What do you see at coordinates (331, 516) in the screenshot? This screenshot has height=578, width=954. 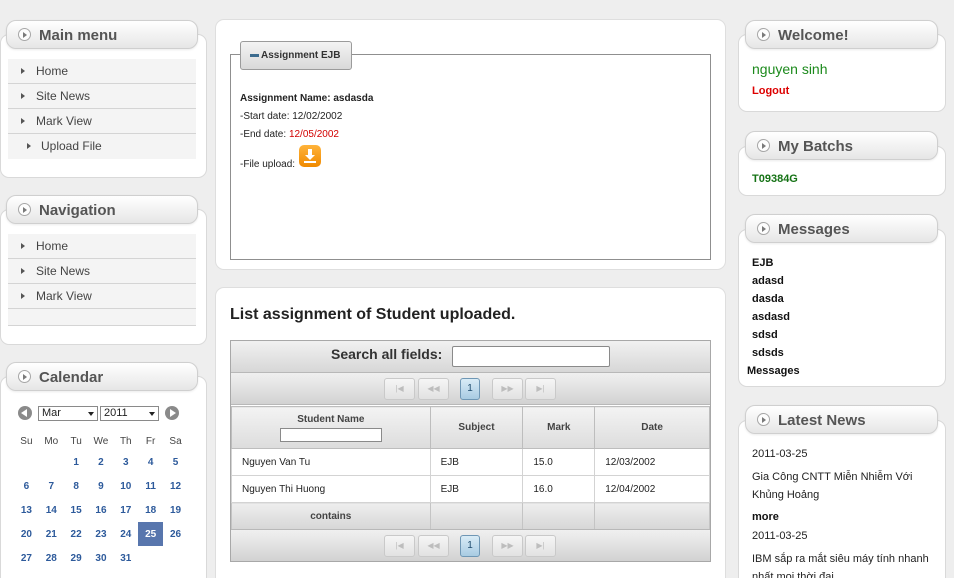 I see `footer-contains: contains` at bounding box center [331, 516].